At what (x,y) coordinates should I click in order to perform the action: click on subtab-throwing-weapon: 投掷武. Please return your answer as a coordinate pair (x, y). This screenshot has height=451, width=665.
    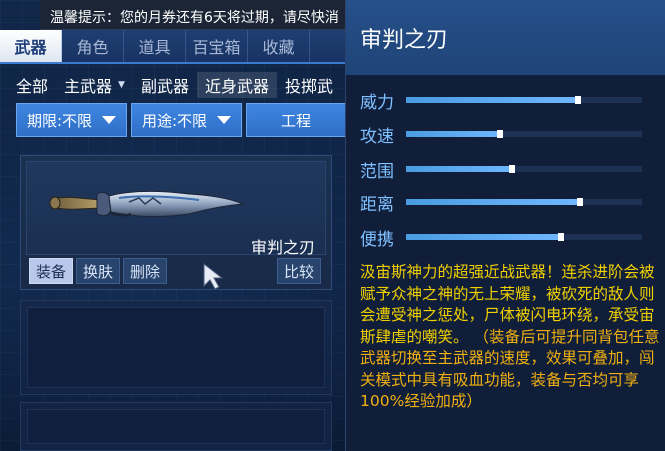
    Looking at the image, I should click on (309, 85).